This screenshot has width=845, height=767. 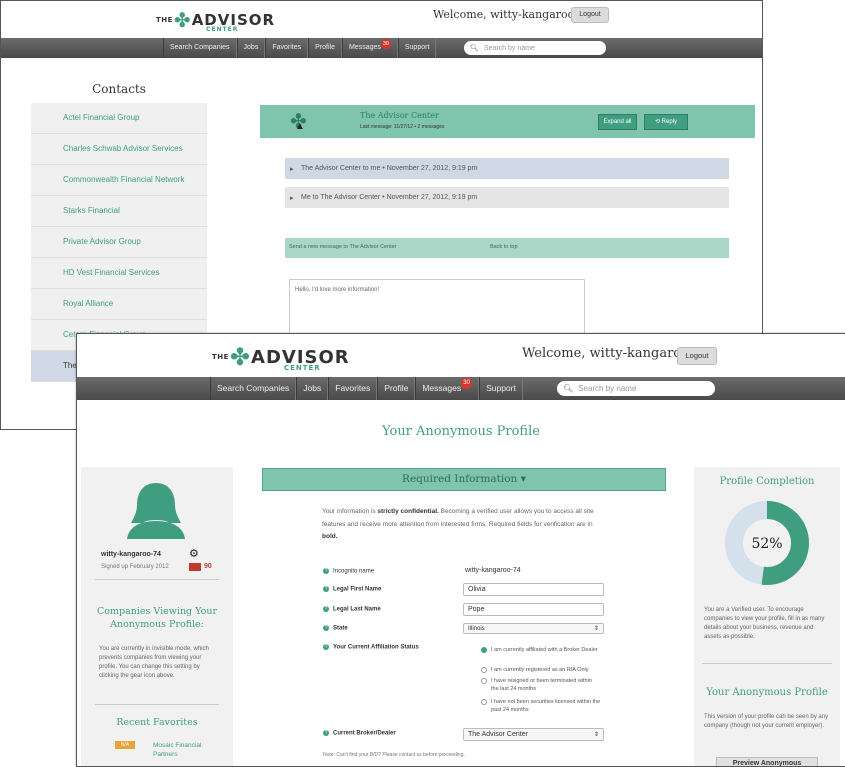 I want to click on affiliation-radio-option: I am currently registered as an RIA Only, so click(x=541, y=670).